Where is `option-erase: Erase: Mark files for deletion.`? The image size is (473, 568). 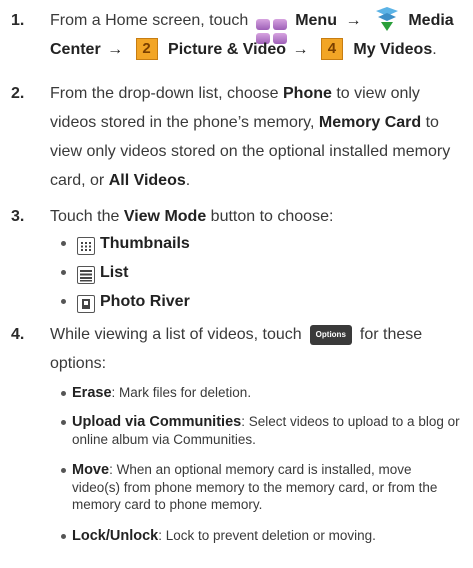 option-erase: Erase: Mark files for deletion. is located at coordinates (262, 393).